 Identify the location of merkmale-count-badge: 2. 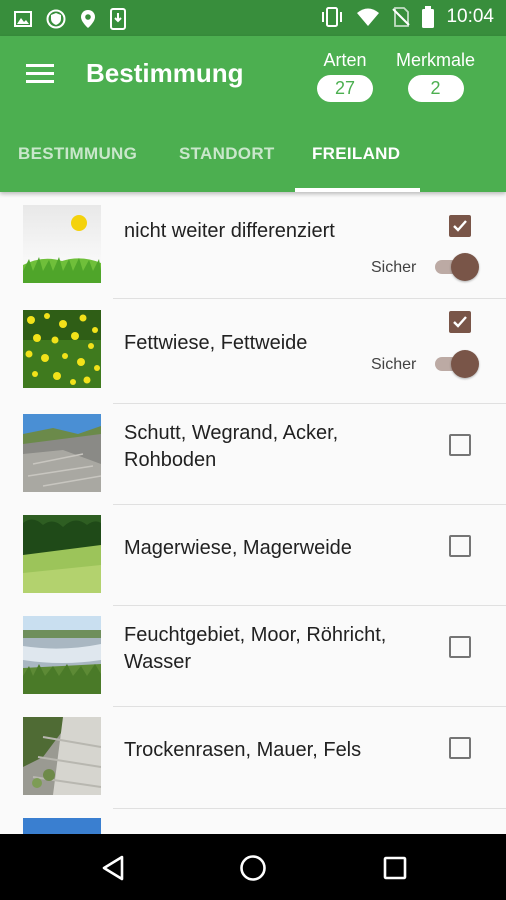
(435, 88).